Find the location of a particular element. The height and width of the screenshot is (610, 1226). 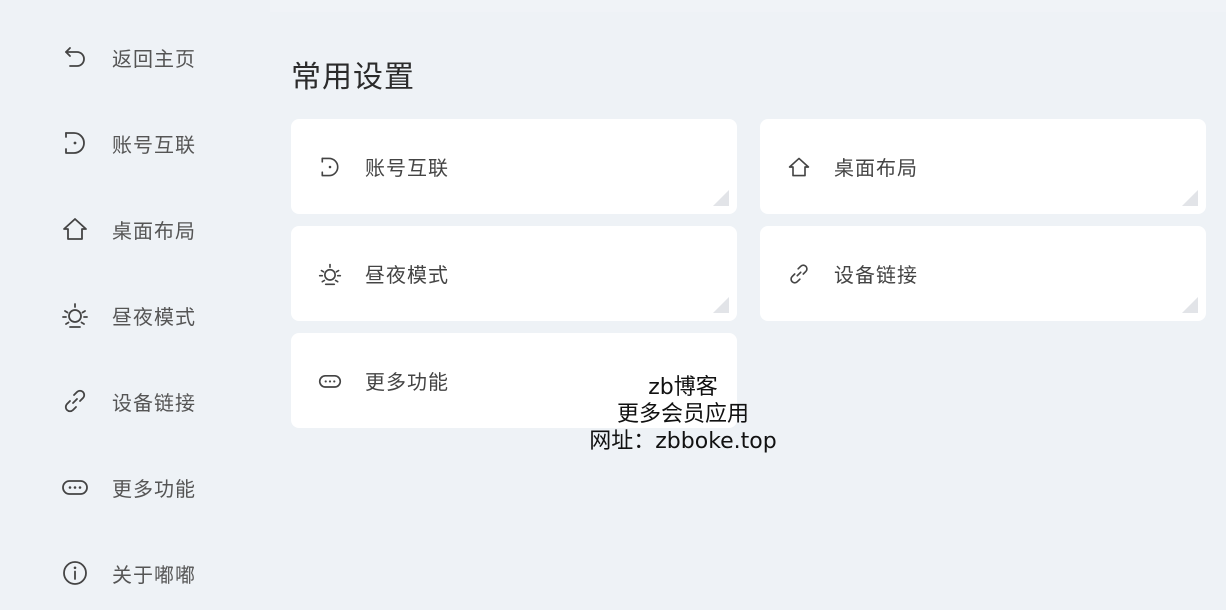

card-account: 账号互联 is located at coordinates (514, 166).